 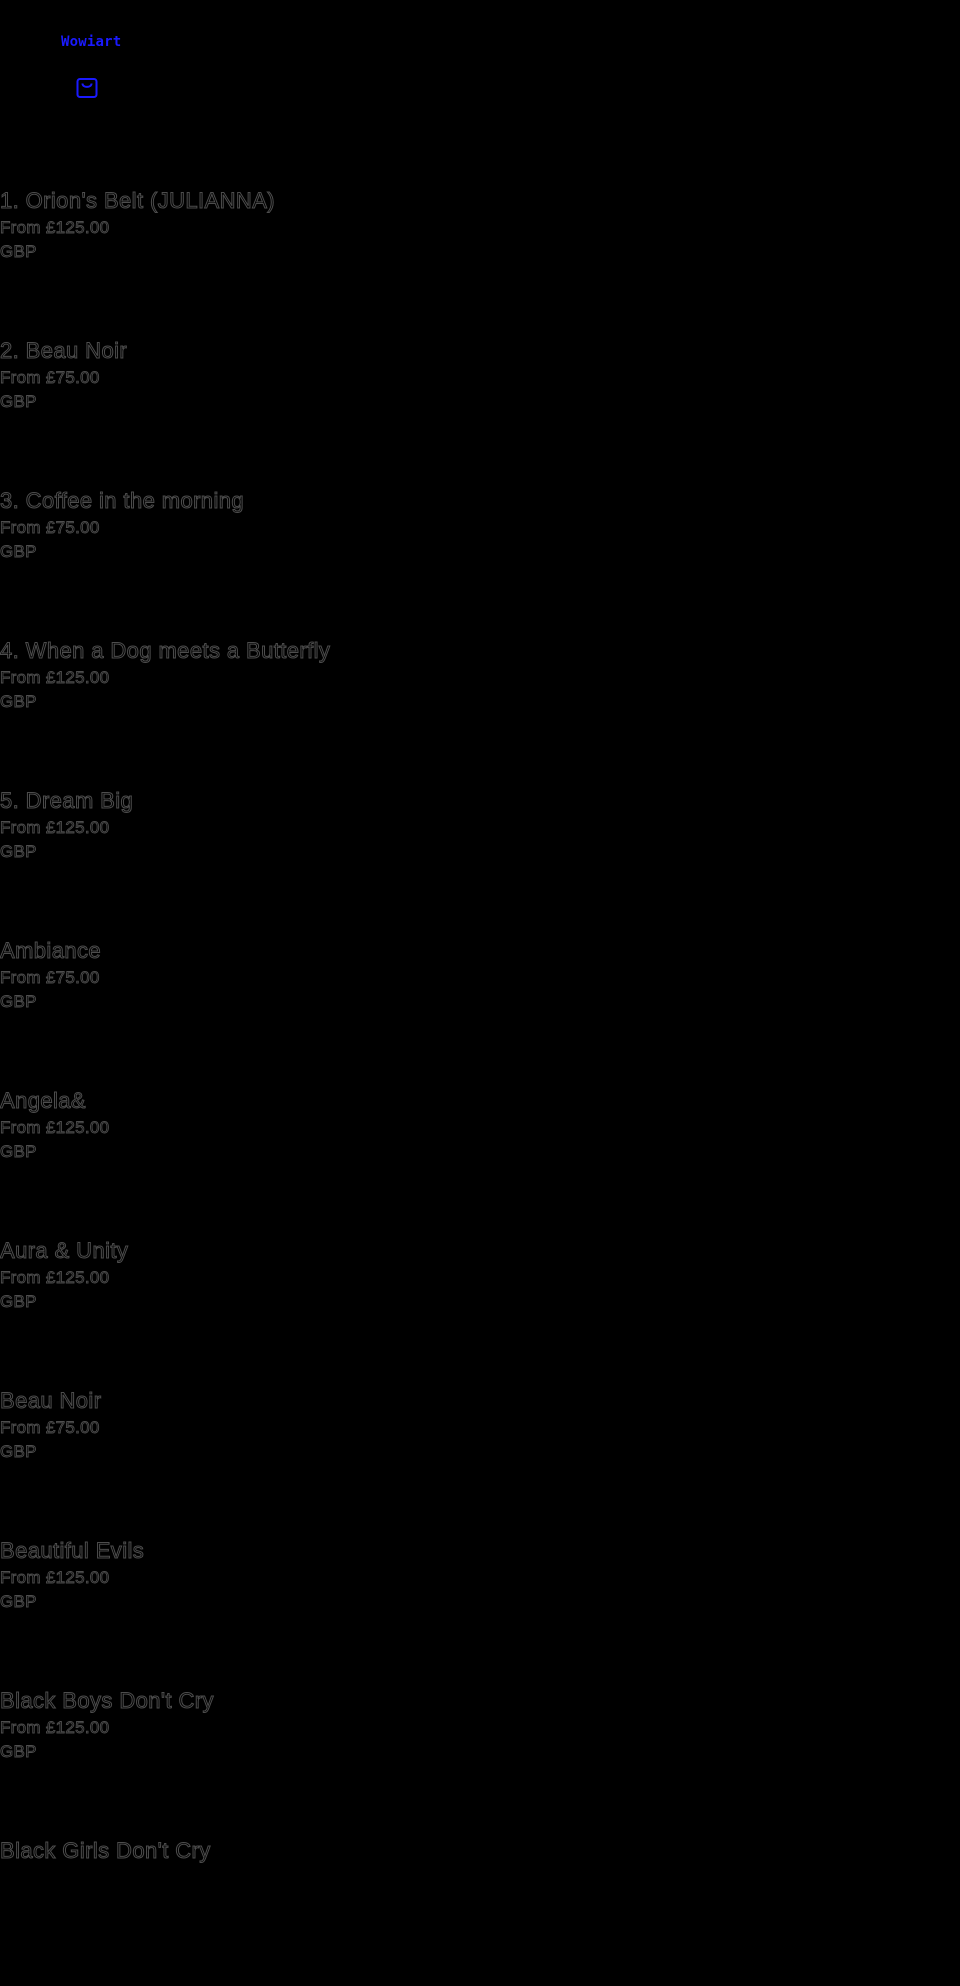 I want to click on product-item: Angela& From £125.00 GBP, so click(x=480, y=1161).